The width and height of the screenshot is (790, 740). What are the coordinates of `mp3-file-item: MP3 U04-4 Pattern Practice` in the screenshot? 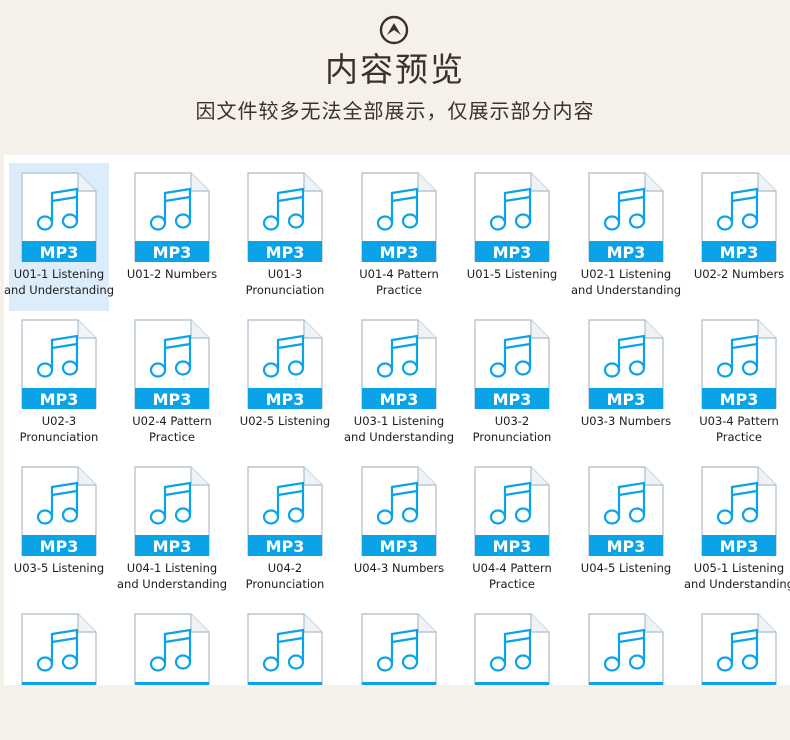 It's located at (512, 531).